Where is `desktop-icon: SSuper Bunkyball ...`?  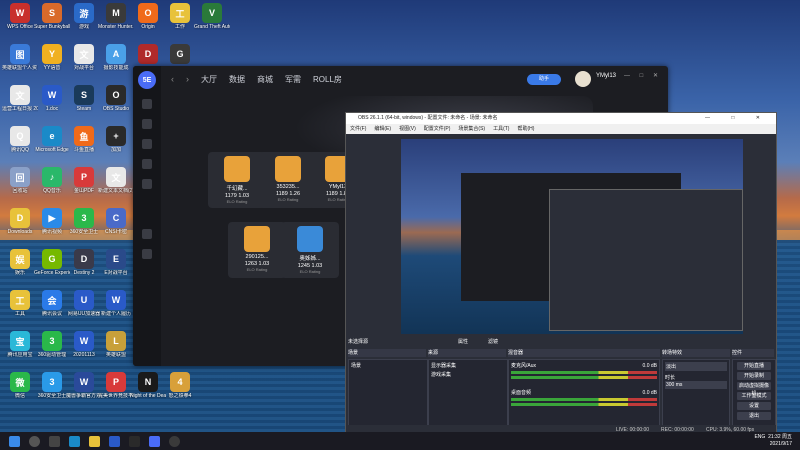 desktop-icon: SSuper Bunkyball ... is located at coordinates (52, 16).